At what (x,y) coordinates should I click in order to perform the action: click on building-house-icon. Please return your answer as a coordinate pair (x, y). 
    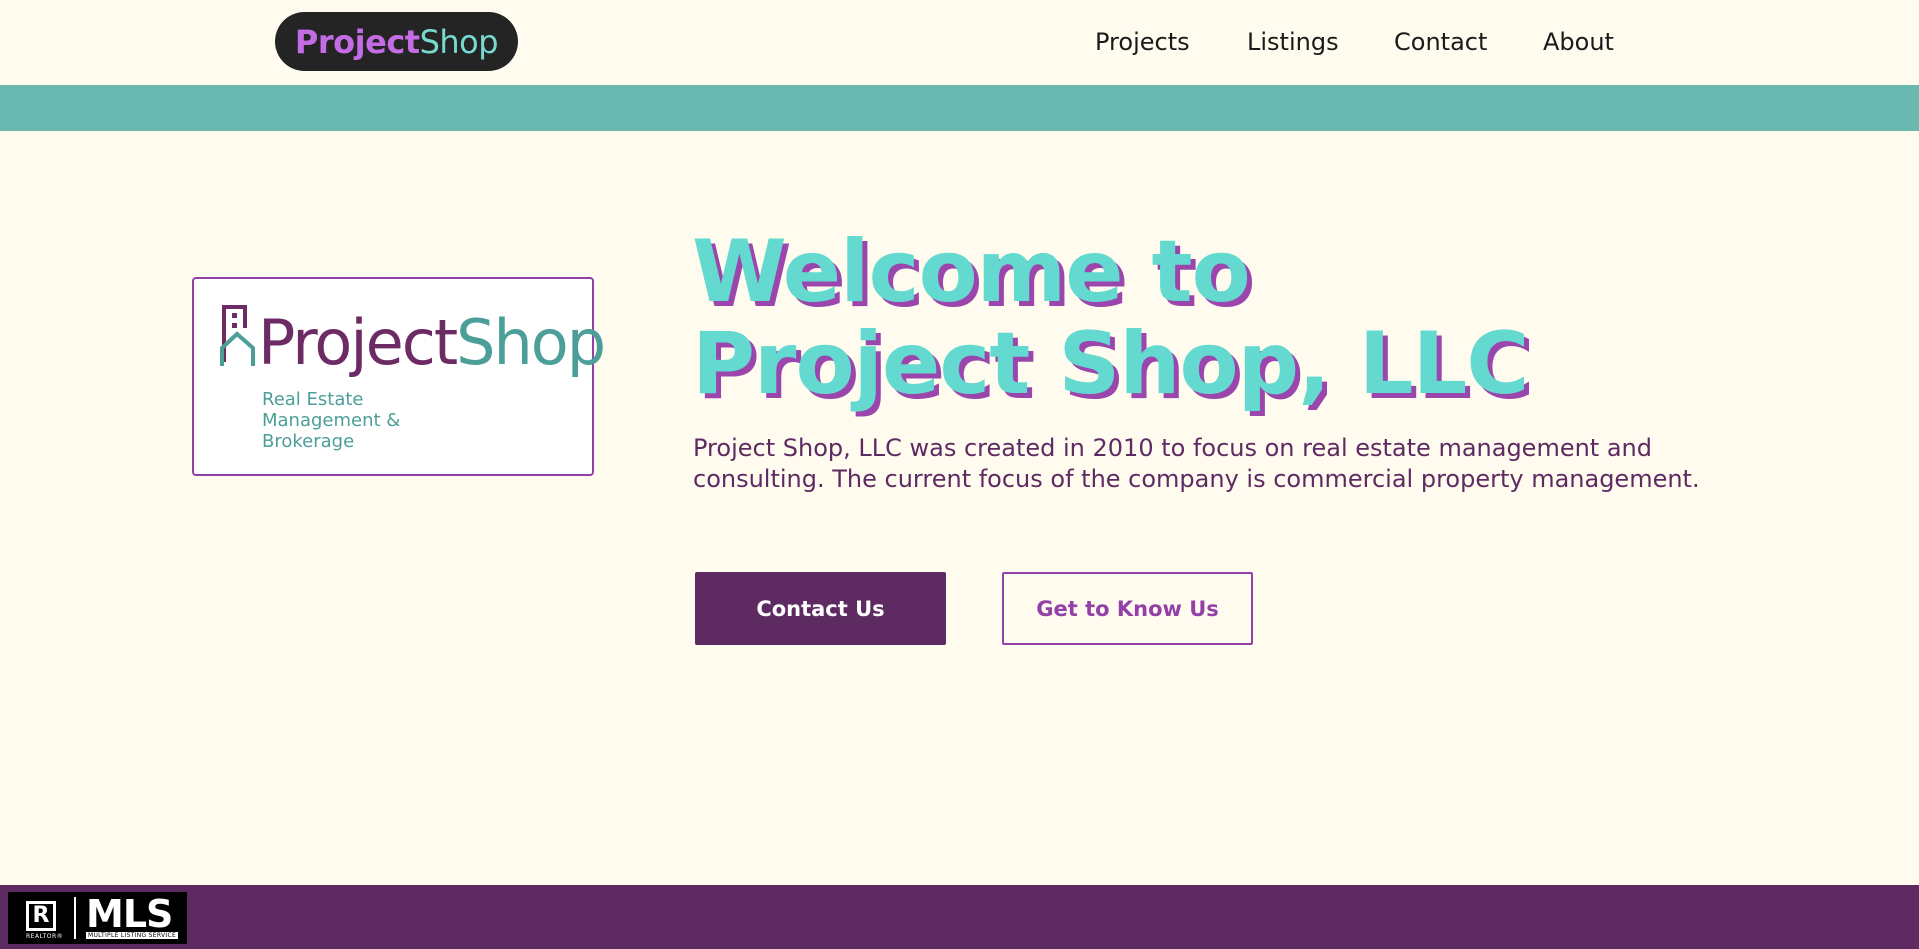
    Looking at the image, I should click on (237, 335).